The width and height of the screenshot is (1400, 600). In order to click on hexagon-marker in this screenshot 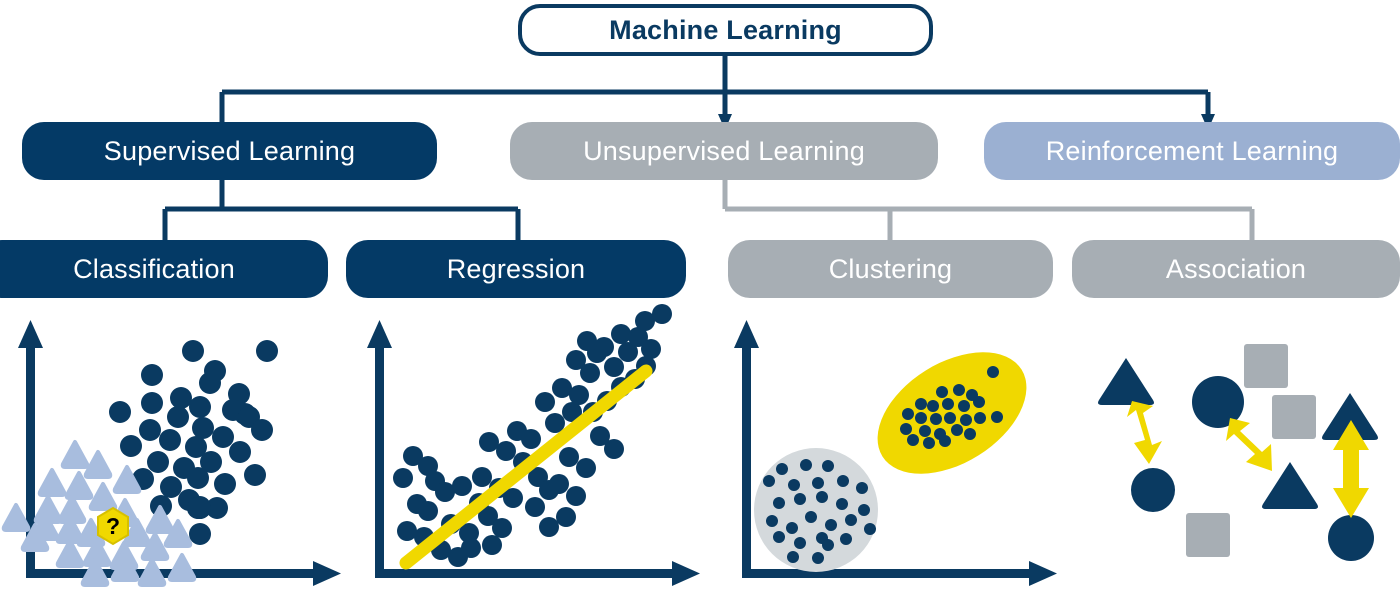, I will do `click(113, 526)`.